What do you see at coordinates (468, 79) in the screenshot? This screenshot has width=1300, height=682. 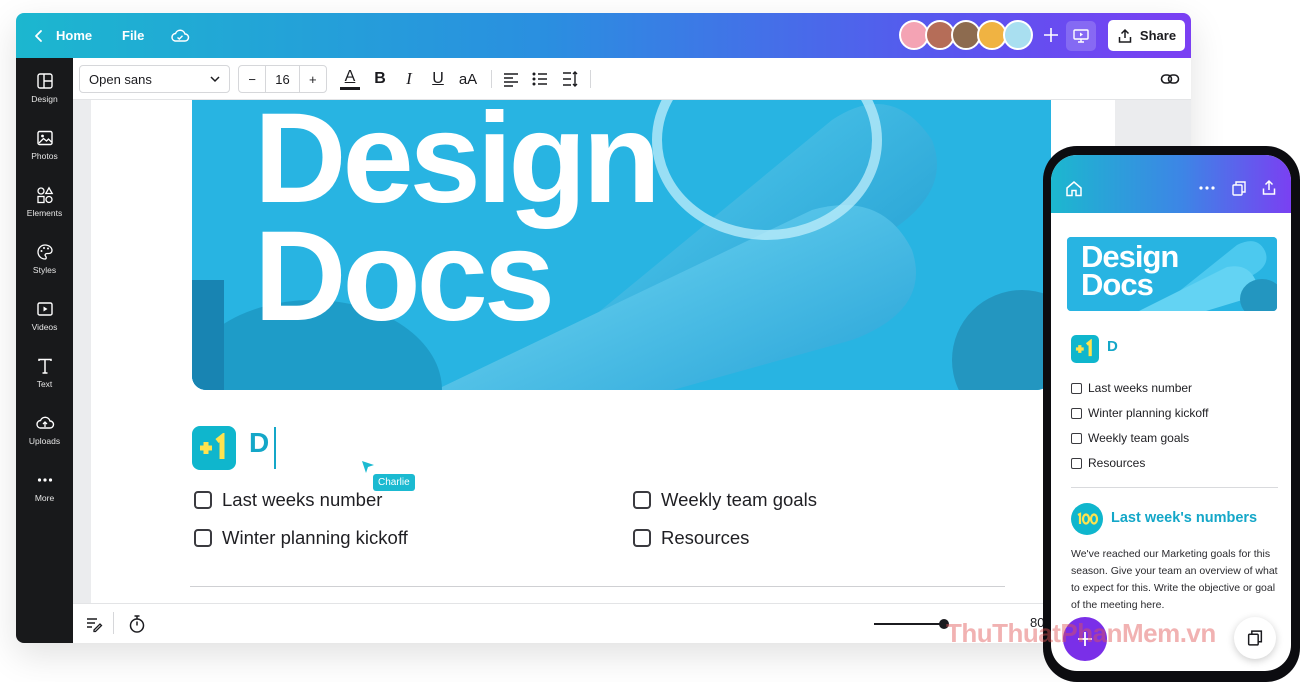 I see `letter-case-button: aA` at bounding box center [468, 79].